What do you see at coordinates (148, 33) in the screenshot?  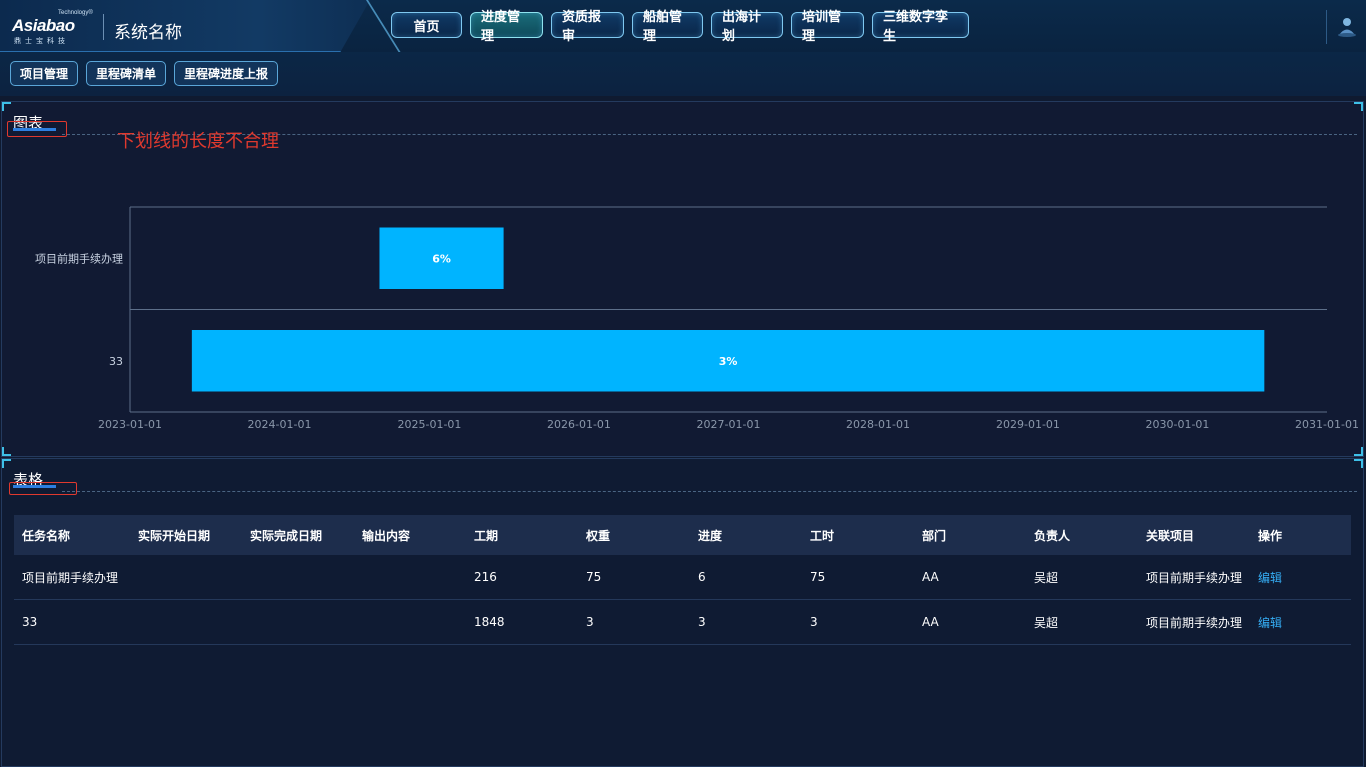 I see `system-name: 系统名称` at bounding box center [148, 33].